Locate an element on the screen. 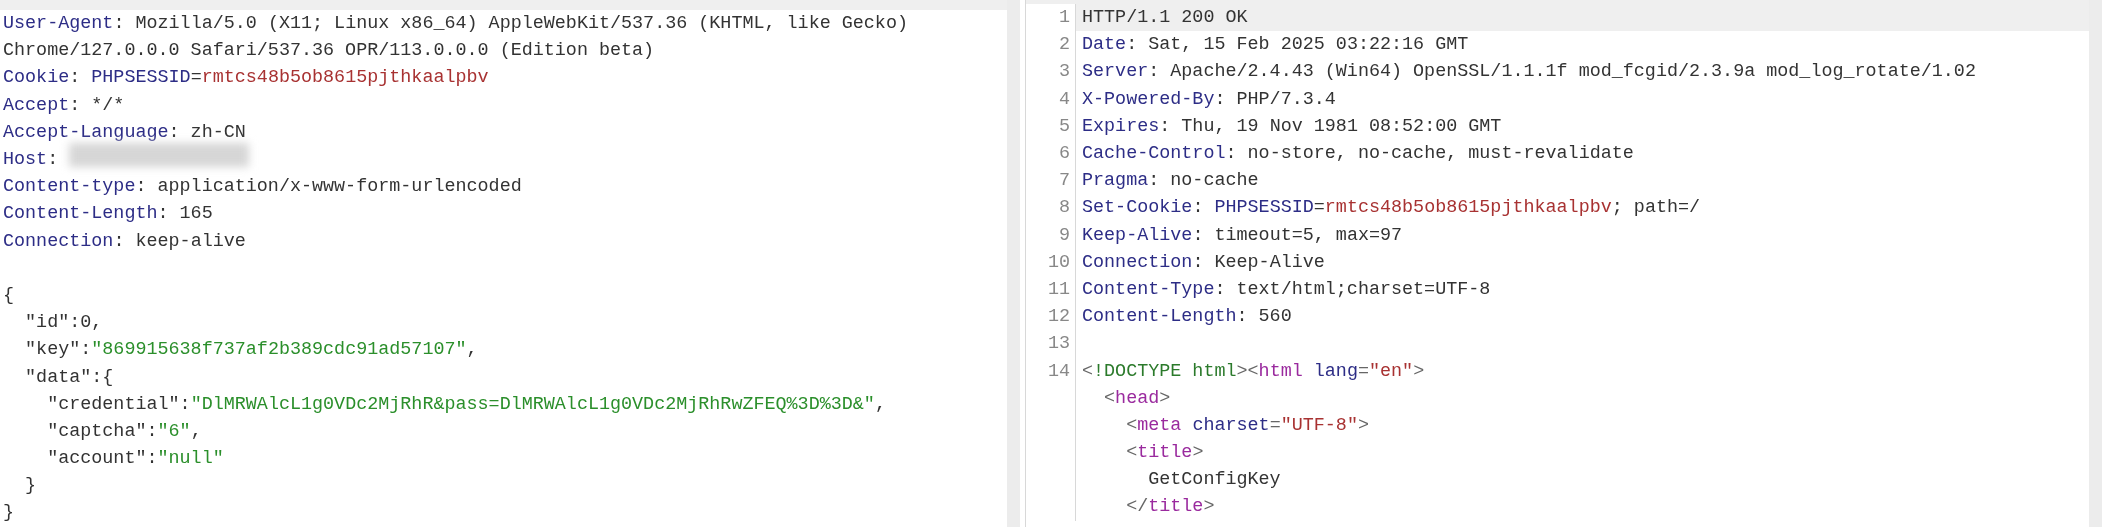 Image resolution: width=2102 pixels, height=527 pixels. code-line: Keep-Alive: timeout=5, max=97 is located at coordinates (1242, 235).